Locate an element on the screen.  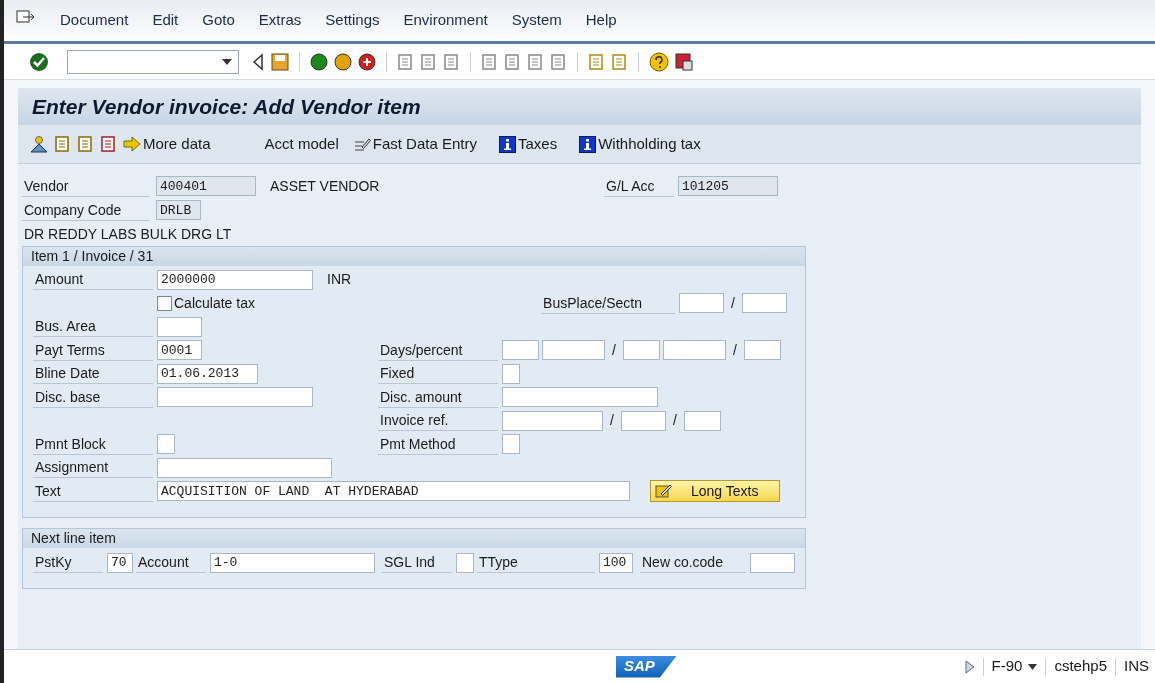
pencil-note-icon is located at coordinates (664, 491).